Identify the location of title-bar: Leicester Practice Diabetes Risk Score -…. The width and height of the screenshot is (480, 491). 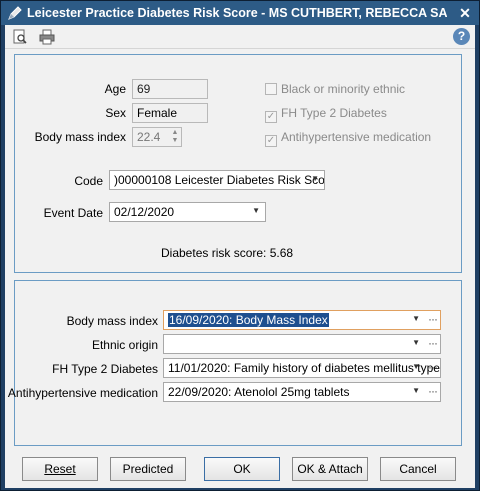
(240, 13).